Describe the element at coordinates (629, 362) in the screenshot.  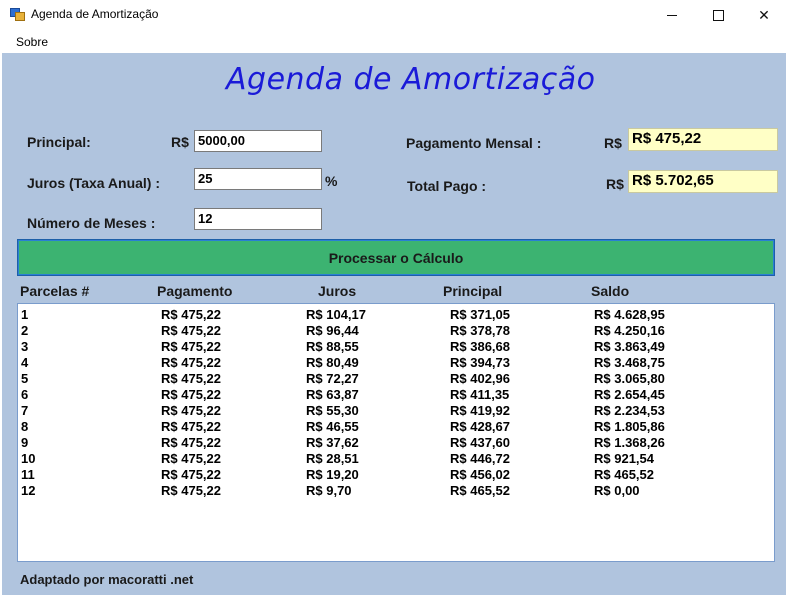
I see `row-saldo: R$ 3.468,75` at that location.